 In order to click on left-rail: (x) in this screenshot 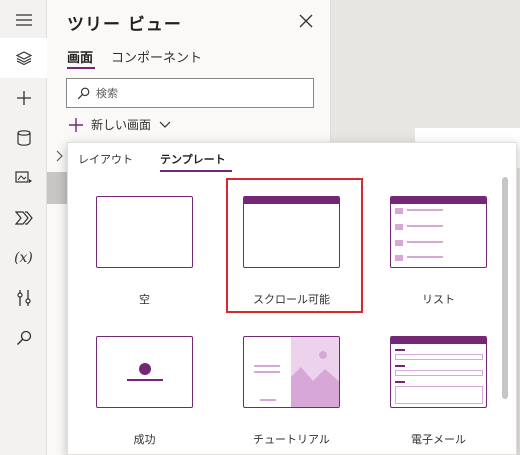, I will do `click(23, 227)`.